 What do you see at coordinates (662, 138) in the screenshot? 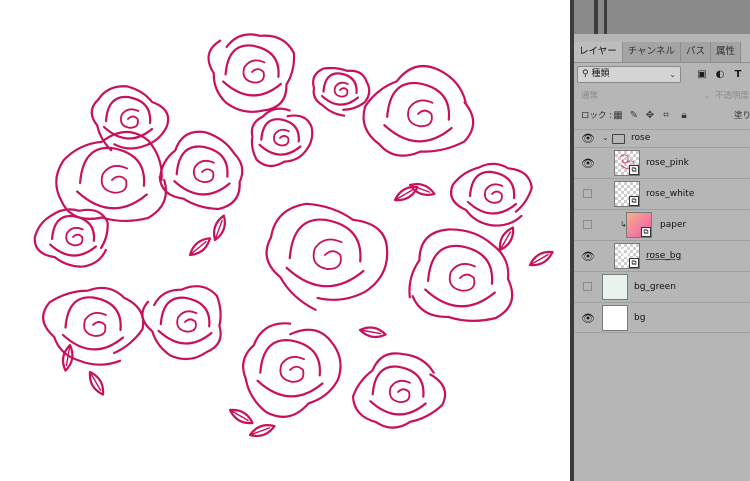
I see `layer-rose-group: 👁︎ ⌄ rose` at bounding box center [662, 138].